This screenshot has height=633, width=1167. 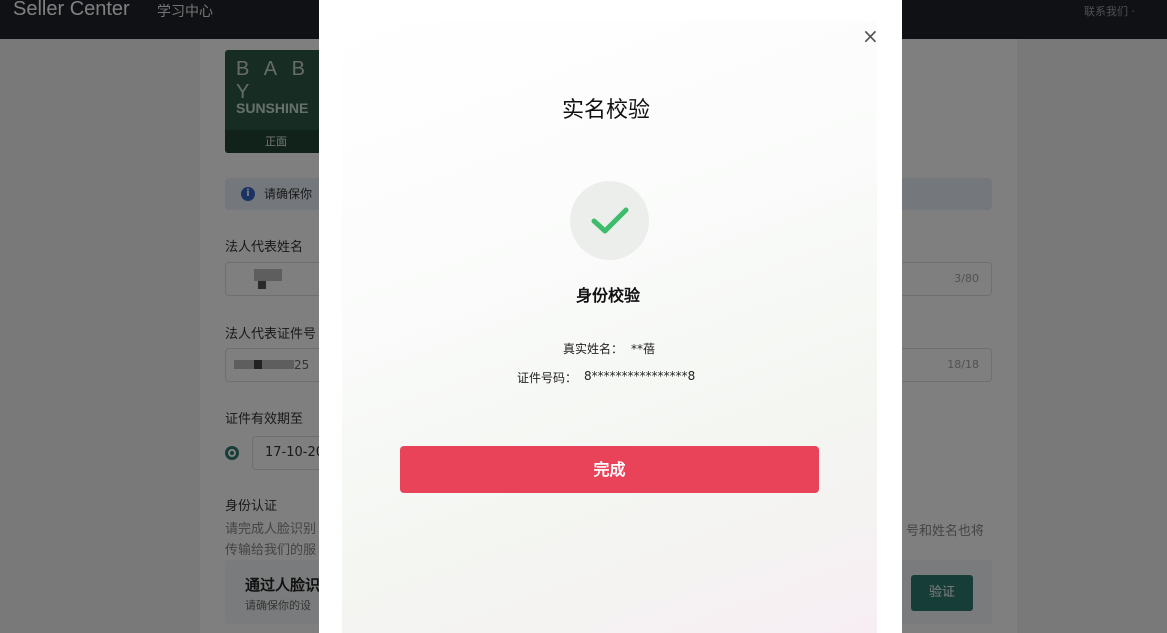 What do you see at coordinates (606, 110) in the screenshot?
I see `modal-title: 实名校验` at bounding box center [606, 110].